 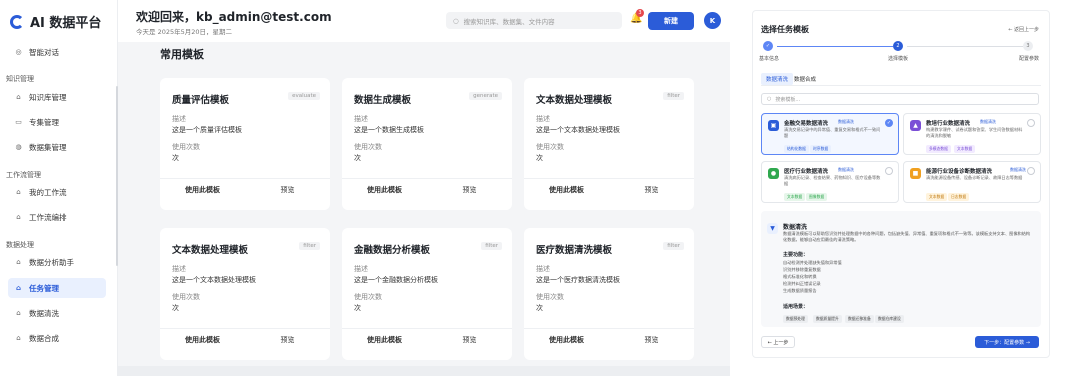 What do you see at coordinates (389, 130) in the screenshot?
I see `card-desc: 这是一个数据生成模板` at bounding box center [389, 130].